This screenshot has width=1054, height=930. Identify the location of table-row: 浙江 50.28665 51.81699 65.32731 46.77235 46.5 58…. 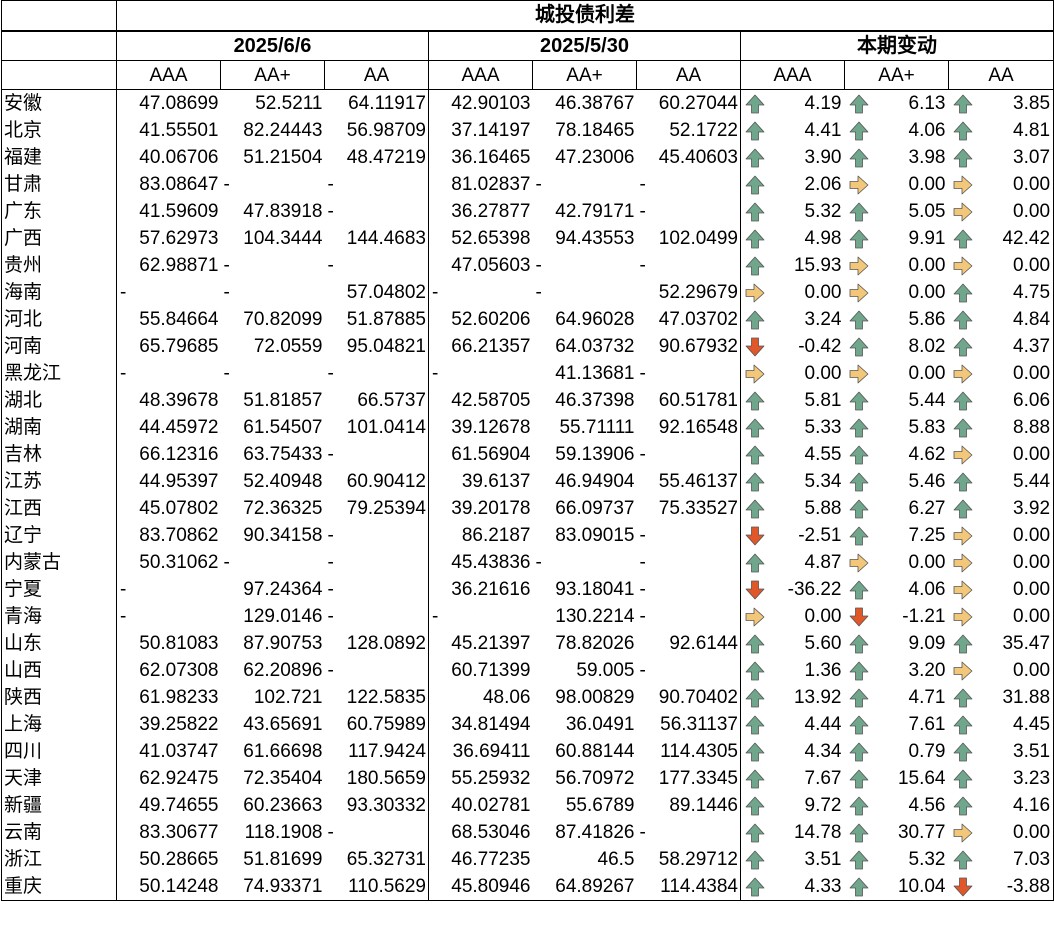
(527, 859).